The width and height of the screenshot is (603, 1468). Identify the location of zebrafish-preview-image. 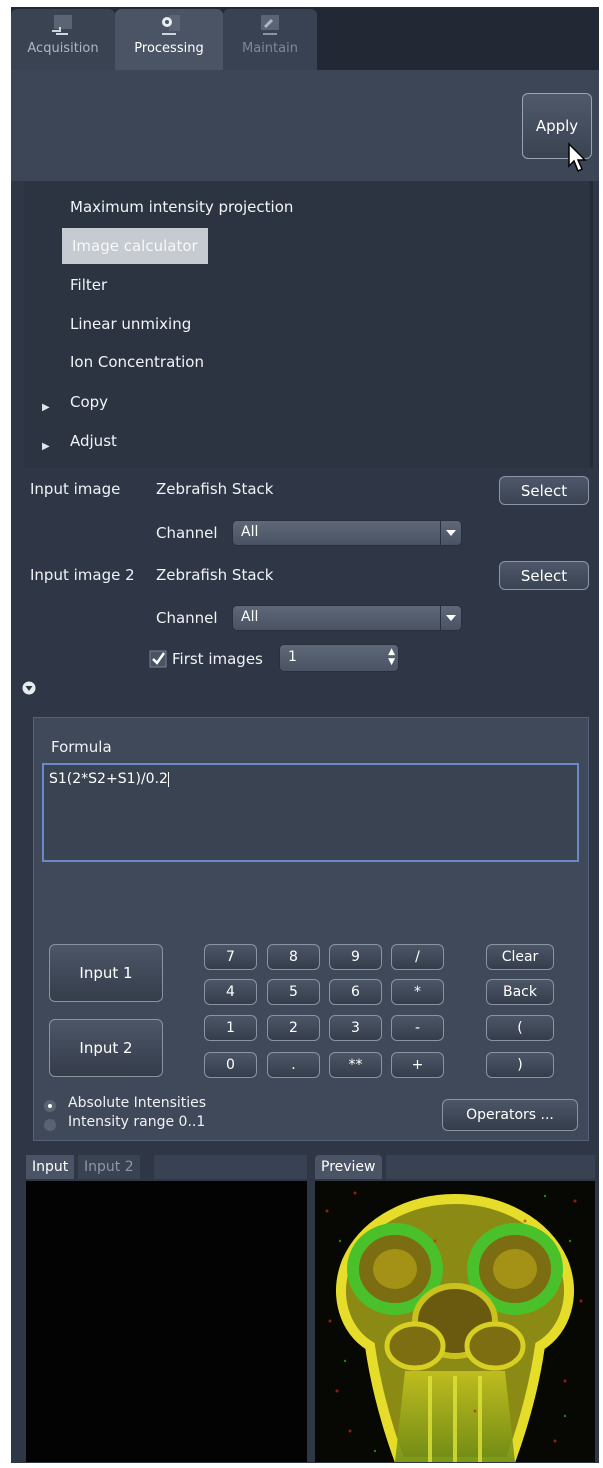
(454, 1326).